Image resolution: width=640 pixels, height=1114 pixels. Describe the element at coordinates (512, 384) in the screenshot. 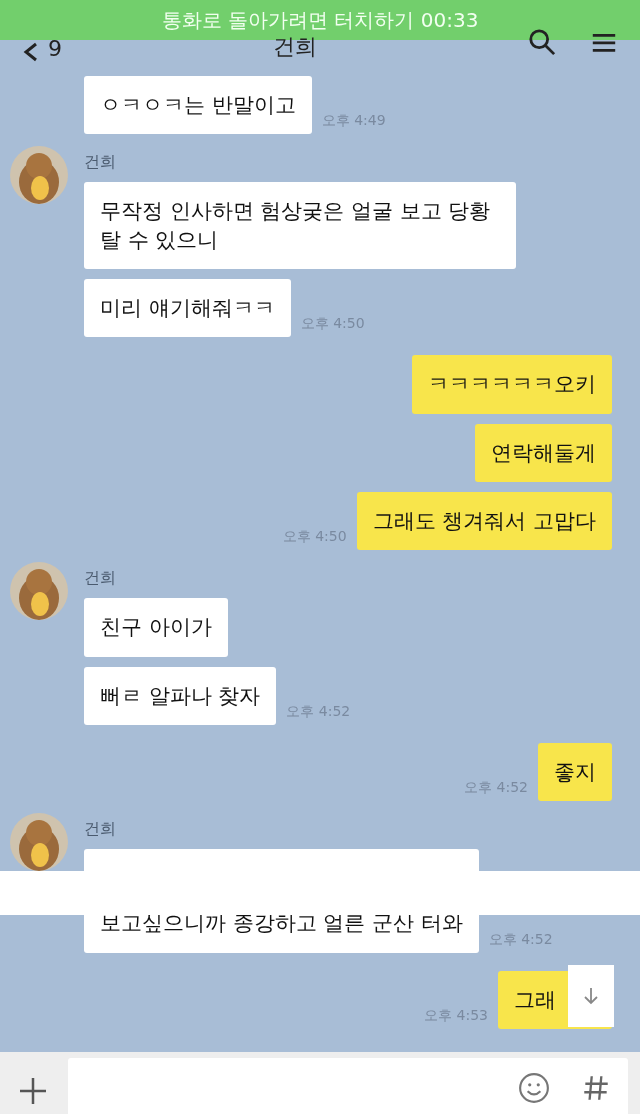

I see `message-bubble: ㅋㅋㅋㅋㅋㅋ오키` at that location.